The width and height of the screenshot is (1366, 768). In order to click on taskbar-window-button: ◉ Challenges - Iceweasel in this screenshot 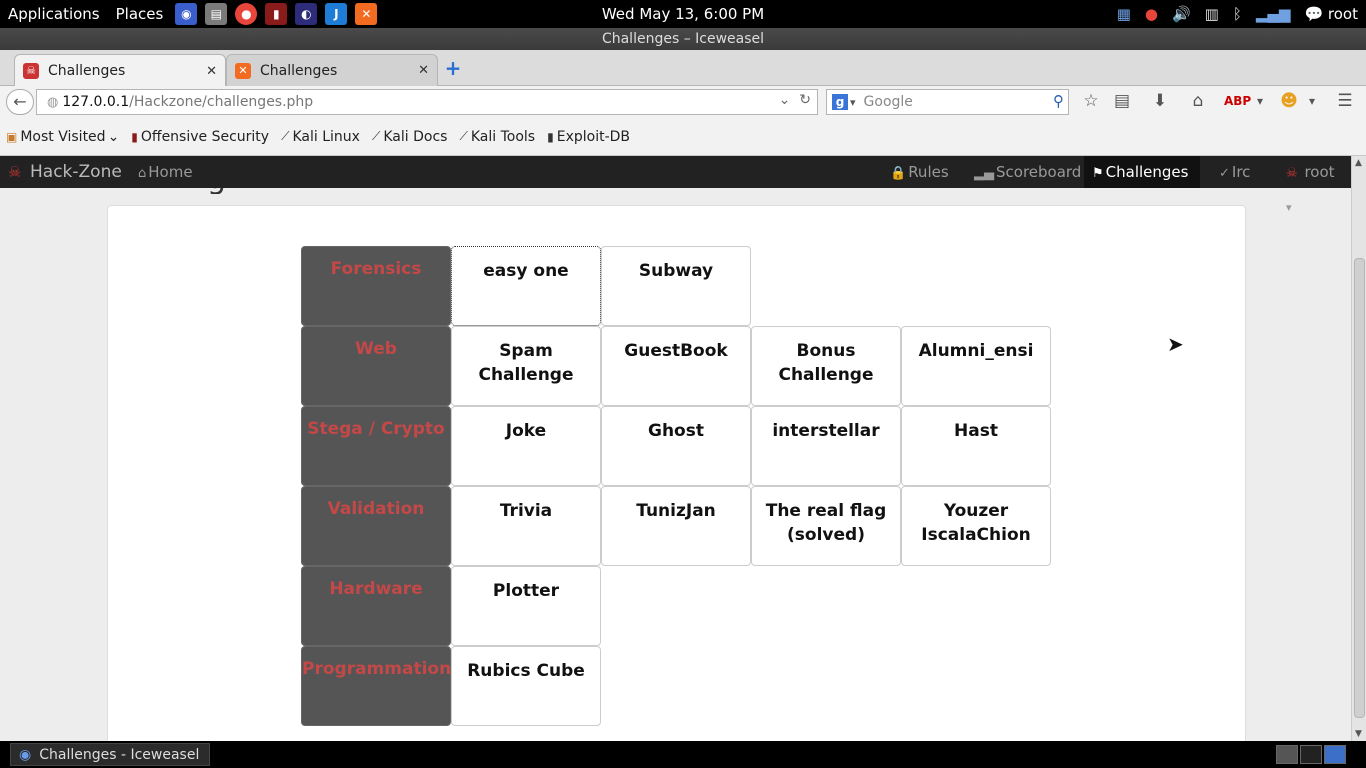, I will do `click(110, 754)`.